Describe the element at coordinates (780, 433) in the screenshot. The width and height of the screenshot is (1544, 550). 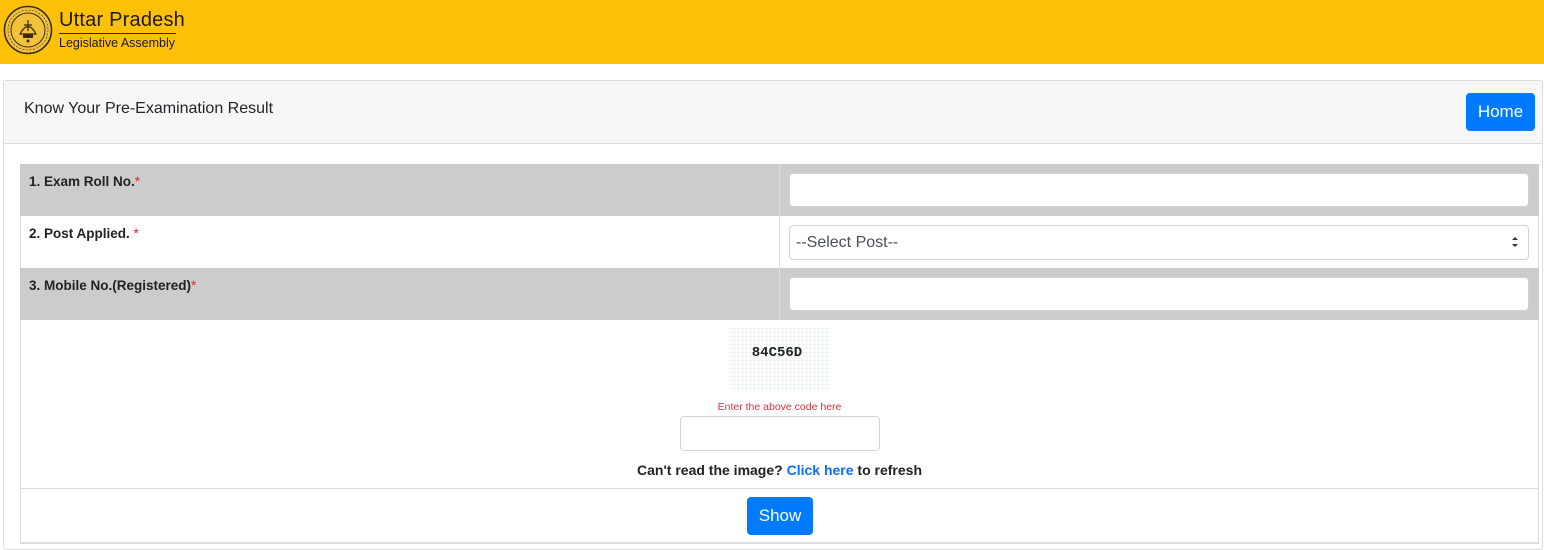
I see `captcha-input` at that location.